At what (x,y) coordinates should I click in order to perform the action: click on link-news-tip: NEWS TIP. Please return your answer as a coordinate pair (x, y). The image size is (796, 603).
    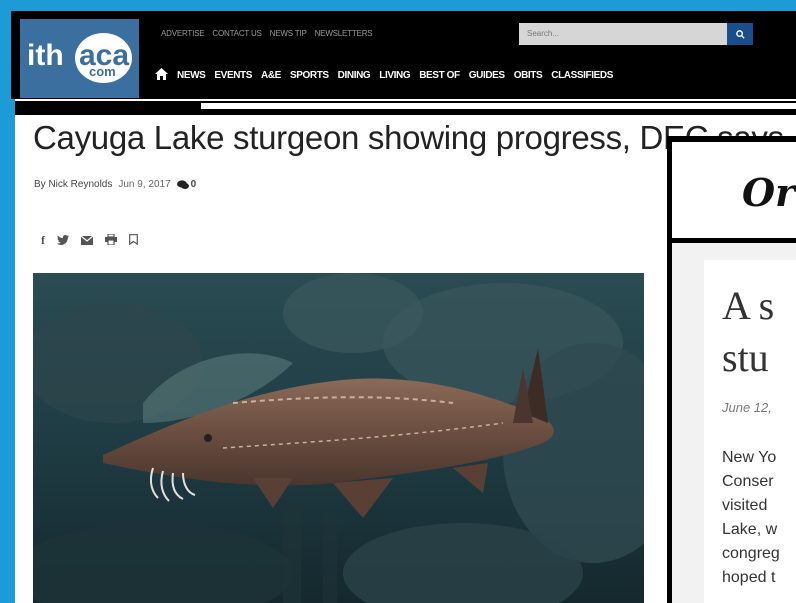
    Looking at the image, I should click on (288, 33).